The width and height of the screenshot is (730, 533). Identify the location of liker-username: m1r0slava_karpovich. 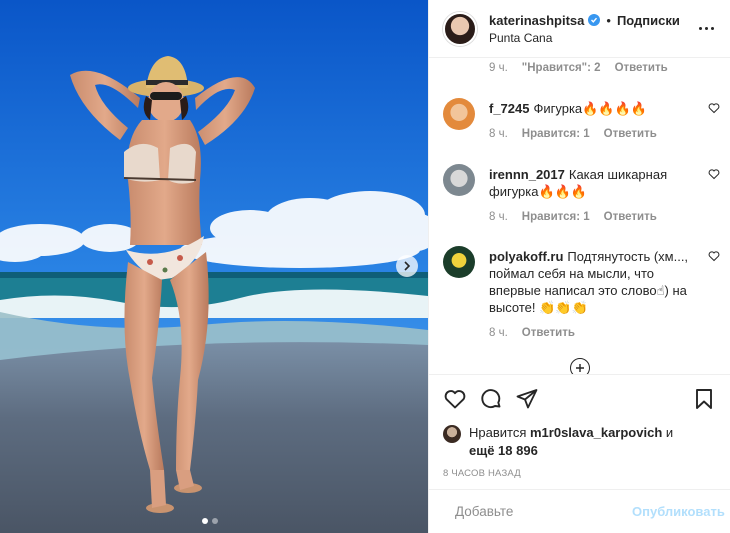
(596, 432).